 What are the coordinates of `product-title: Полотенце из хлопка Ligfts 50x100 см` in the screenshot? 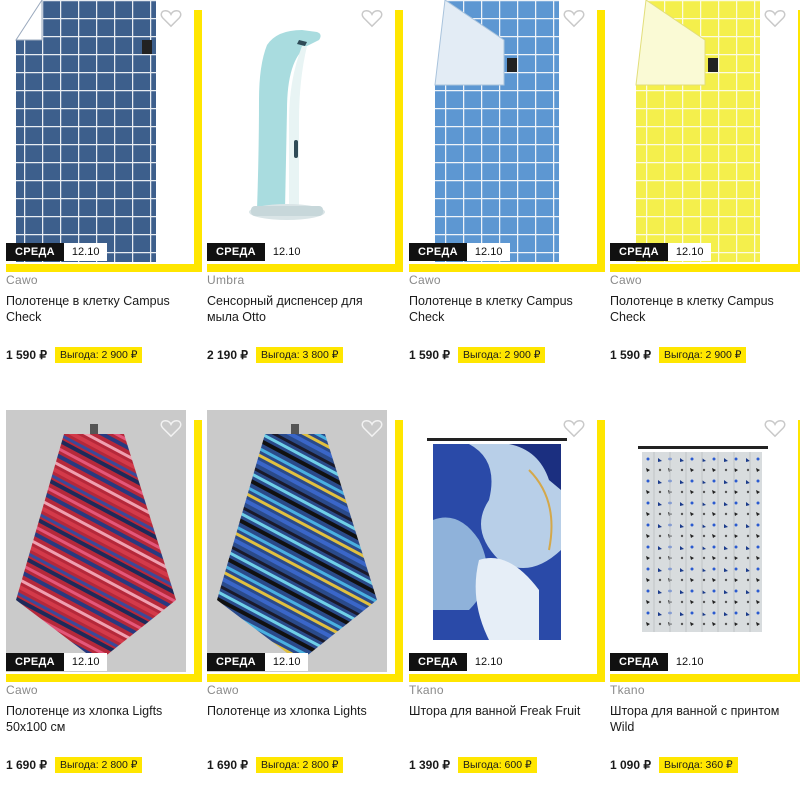 It's located at (98, 719).